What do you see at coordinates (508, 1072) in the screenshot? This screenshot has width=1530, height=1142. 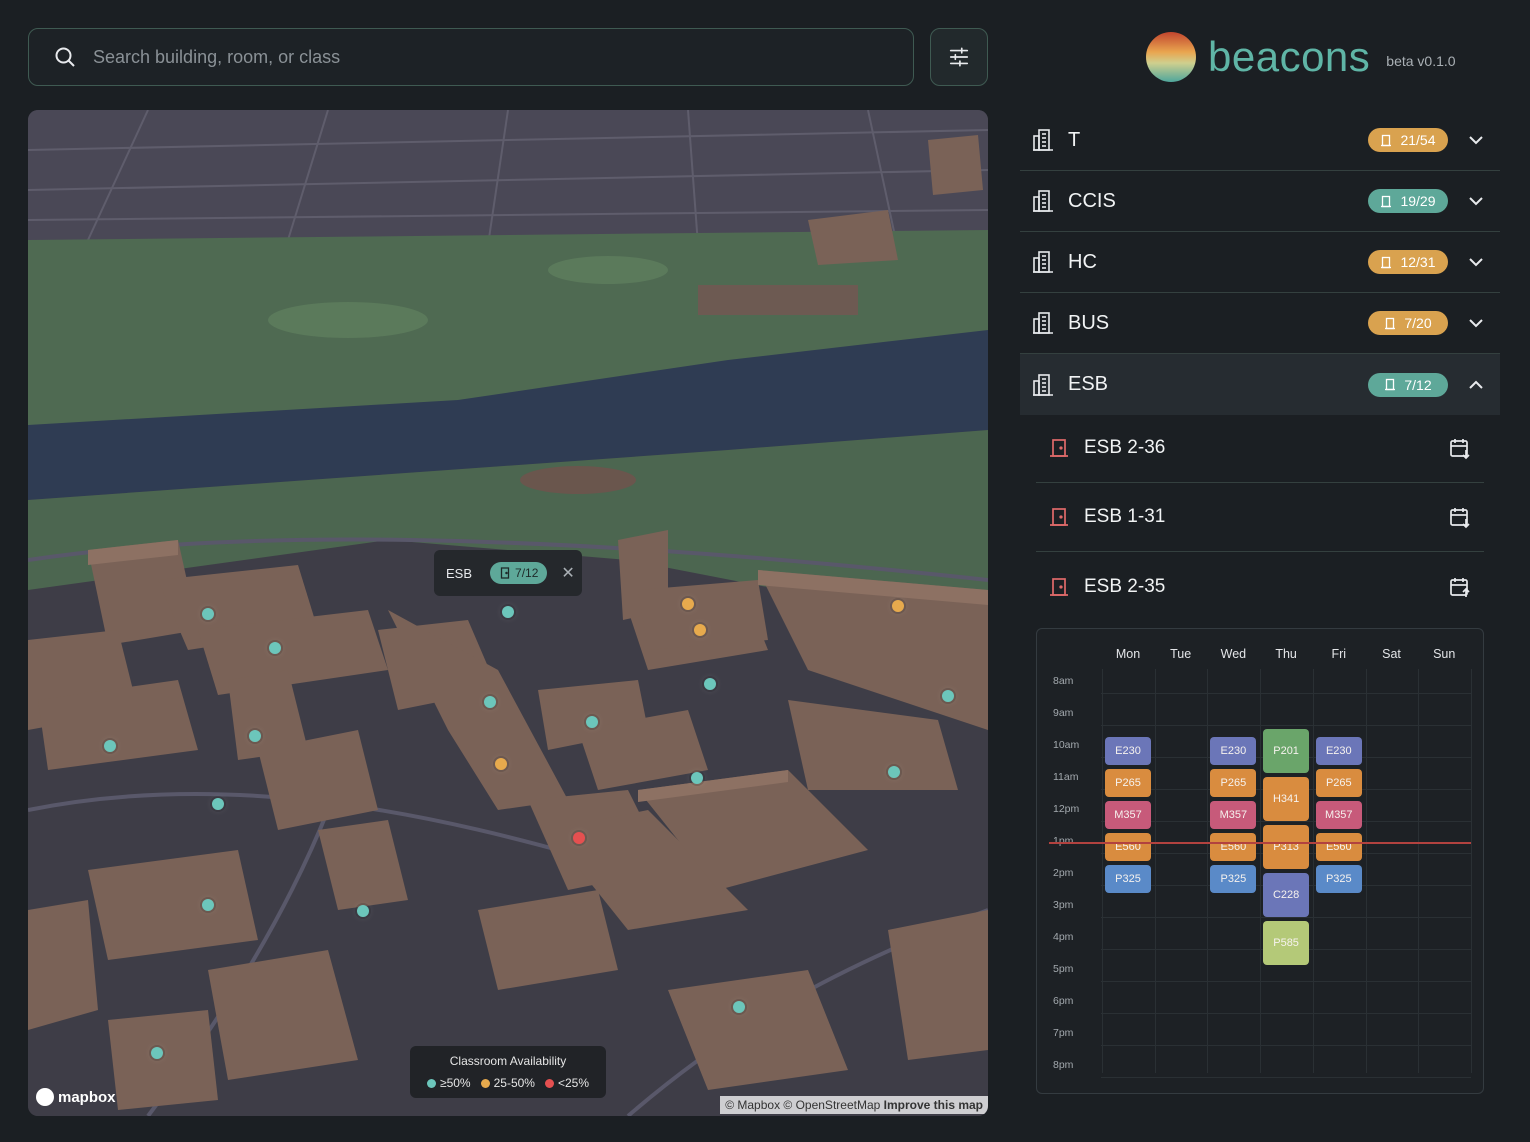 I see `map-legend: Classroom Availability ≥50% 25-50% <25%` at bounding box center [508, 1072].